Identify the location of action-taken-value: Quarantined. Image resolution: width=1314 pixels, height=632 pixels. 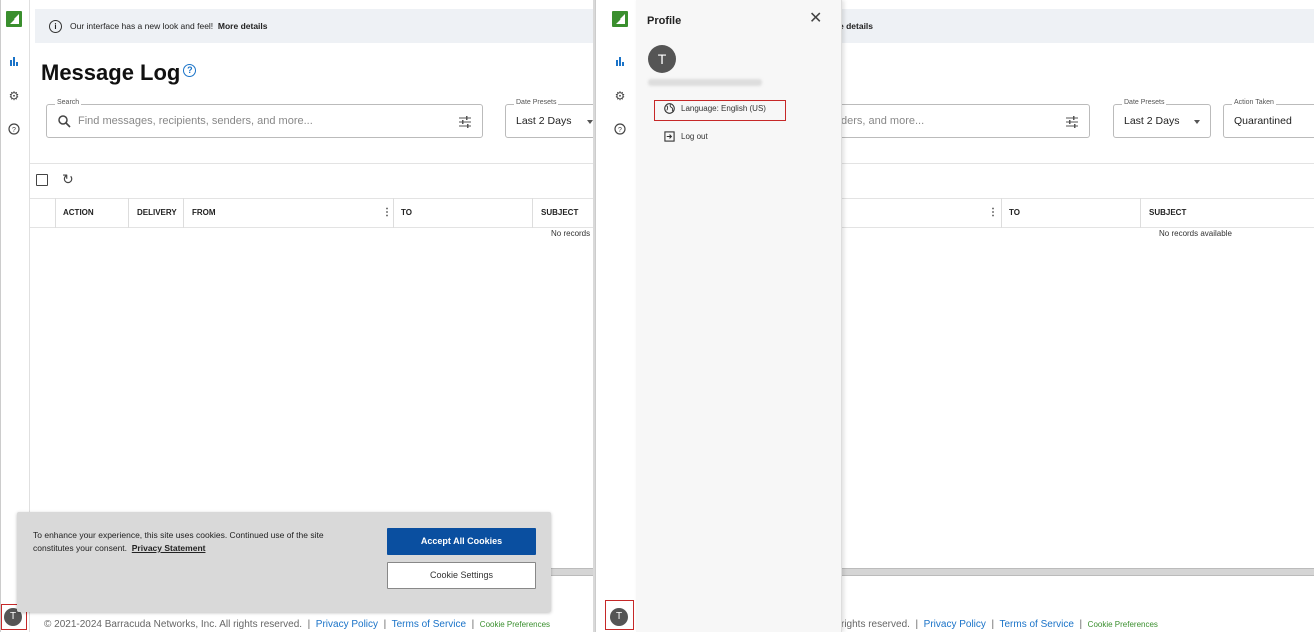
(1263, 121).